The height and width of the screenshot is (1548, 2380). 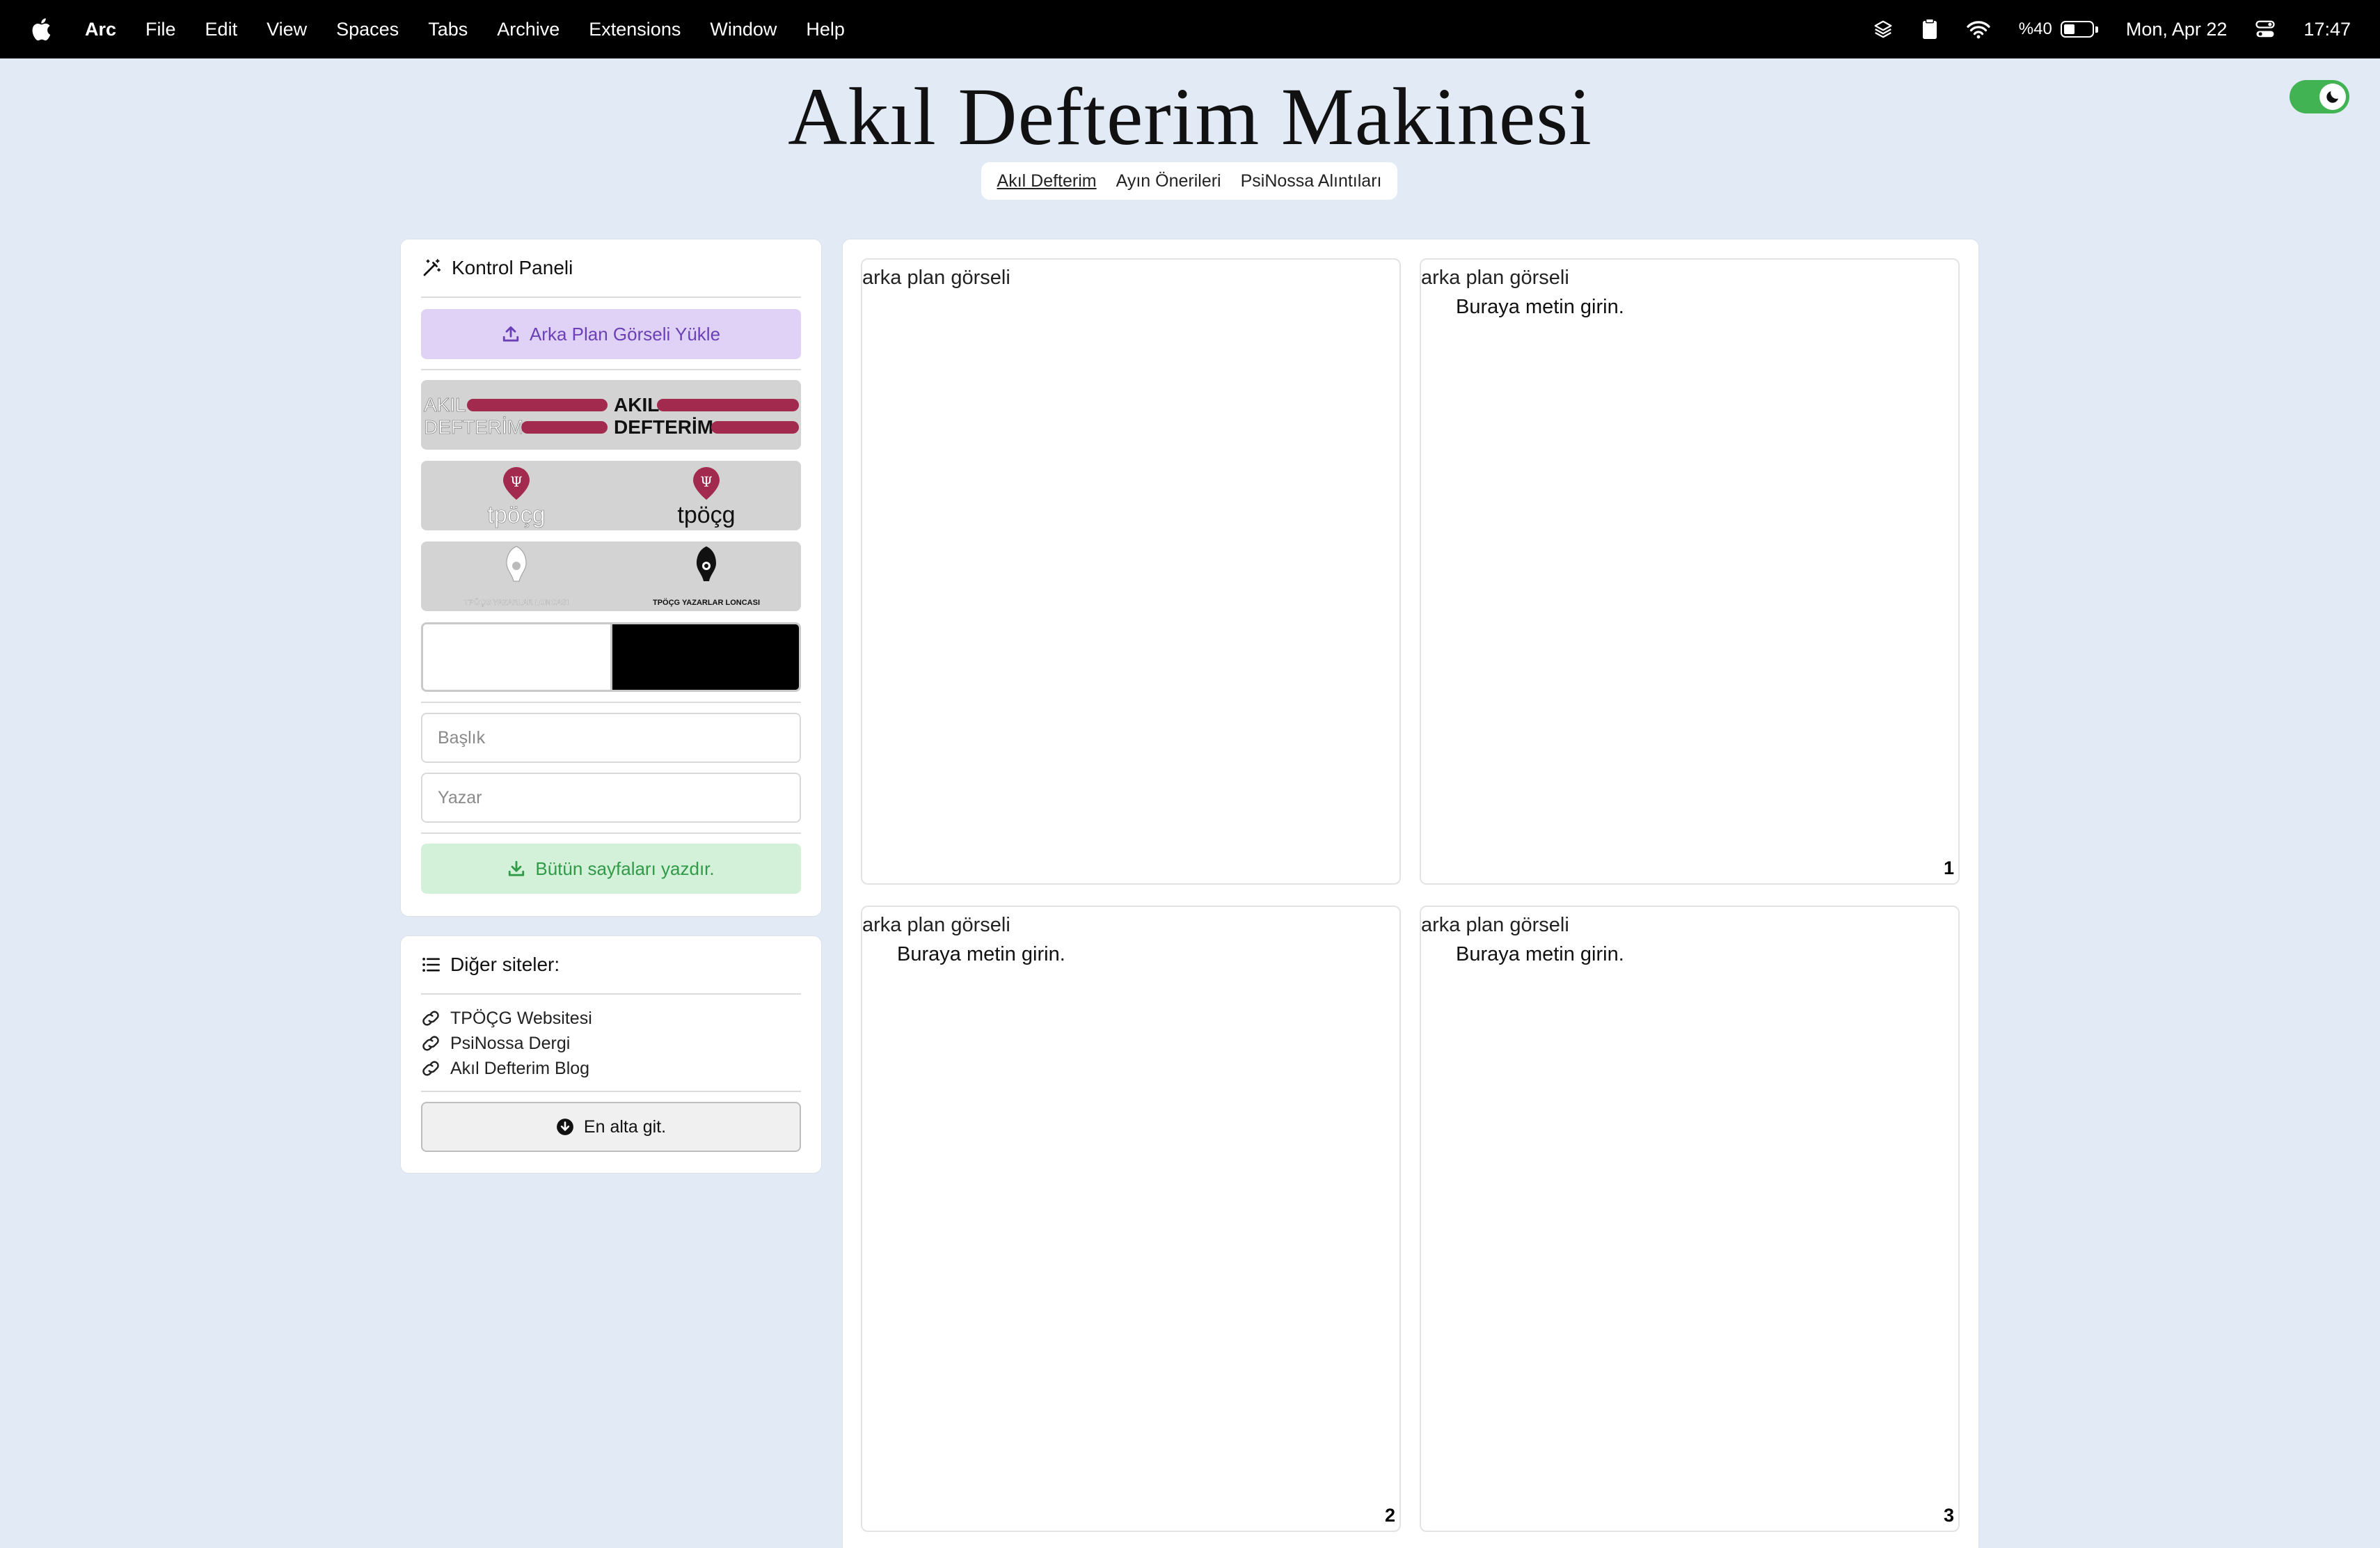 I want to click on text-color-options, so click(x=611, y=657).